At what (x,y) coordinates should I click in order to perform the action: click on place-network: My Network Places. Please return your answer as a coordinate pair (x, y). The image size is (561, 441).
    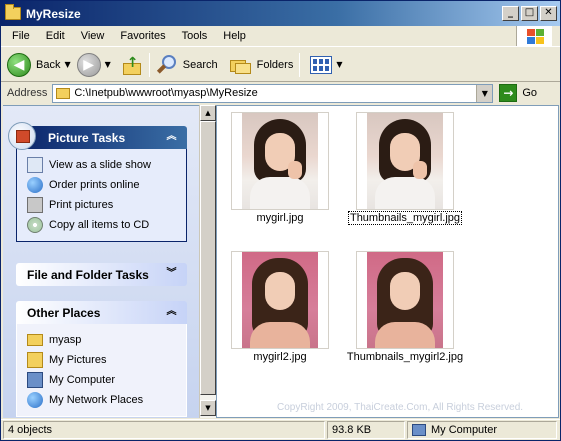
    Looking at the image, I should click on (106, 400).